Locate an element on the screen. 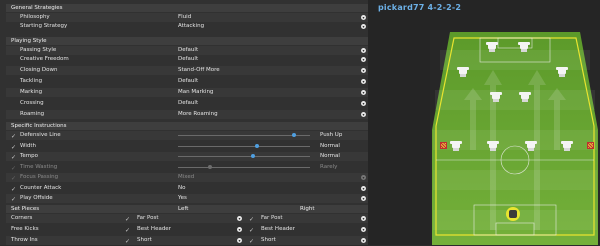 The width and height of the screenshot is (600, 246). defensive-line-row: ✓ Defensive Line Push Up is located at coordinates (187, 135).